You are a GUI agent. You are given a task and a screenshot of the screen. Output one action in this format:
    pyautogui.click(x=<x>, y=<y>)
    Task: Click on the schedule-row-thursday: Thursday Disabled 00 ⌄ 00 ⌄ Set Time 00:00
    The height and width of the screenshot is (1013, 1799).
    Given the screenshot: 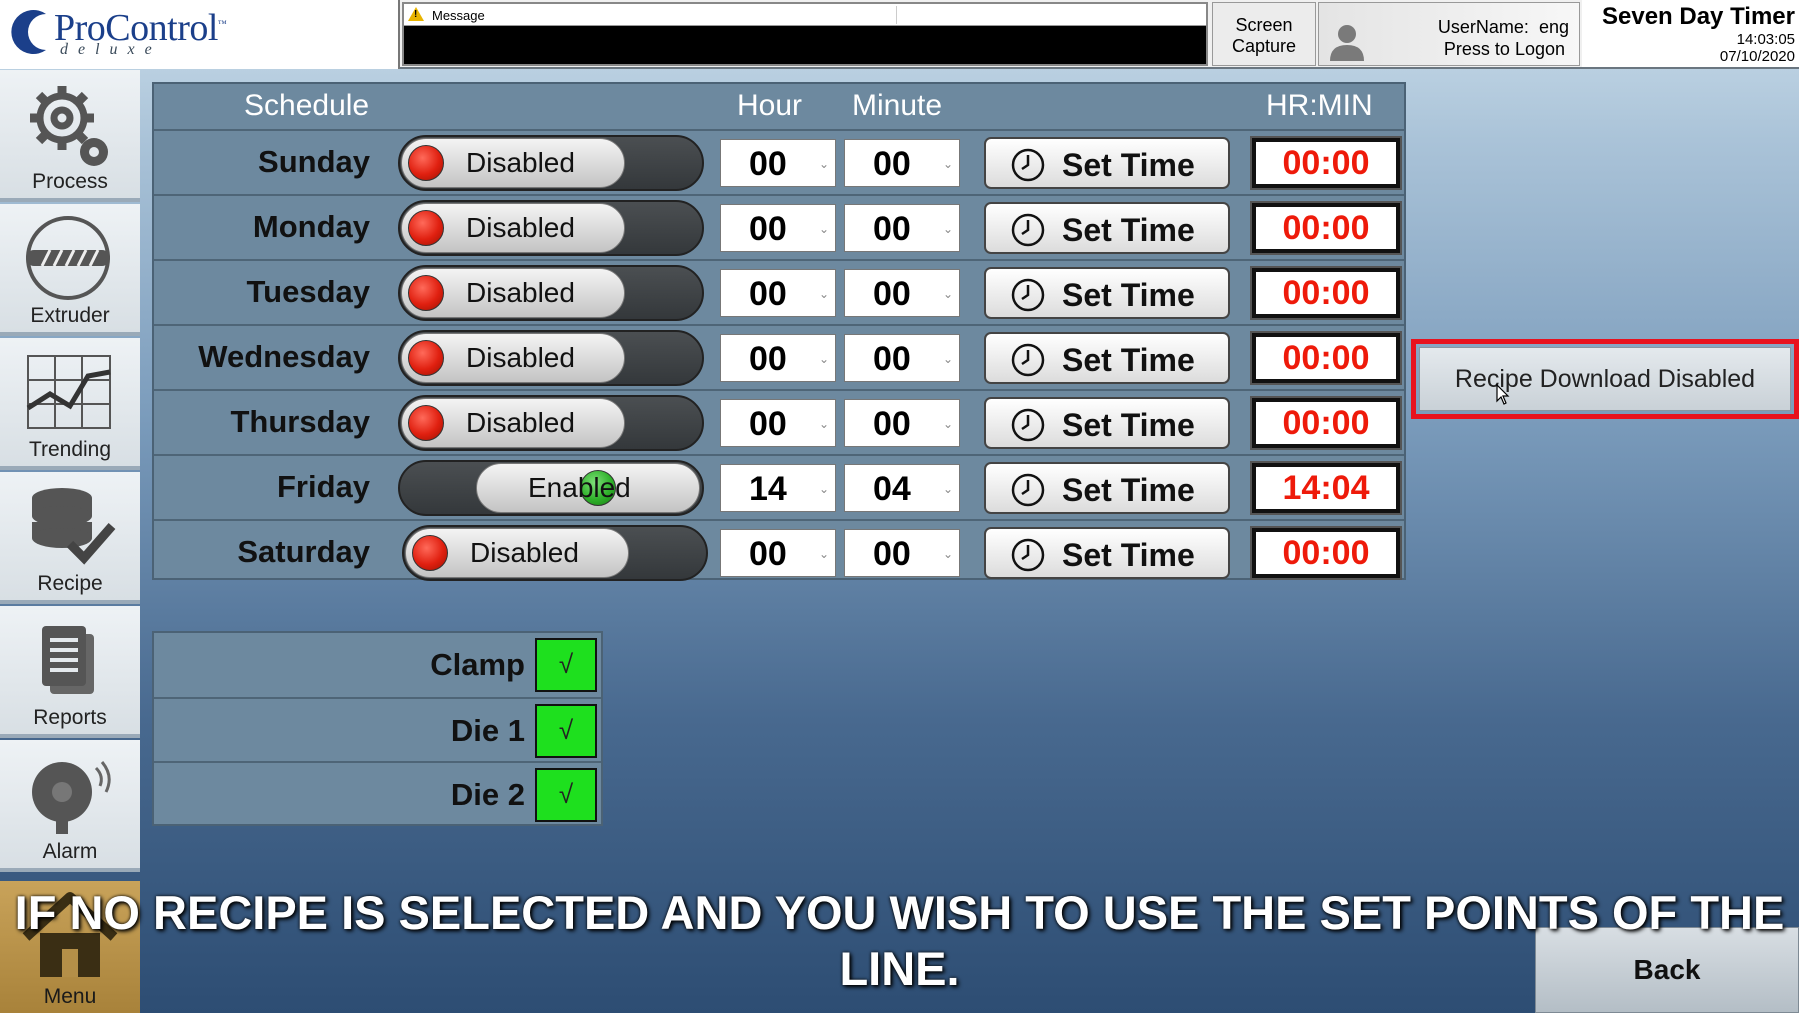 What is the action you would take?
    pyautogui.click(x=779, y=421)
    